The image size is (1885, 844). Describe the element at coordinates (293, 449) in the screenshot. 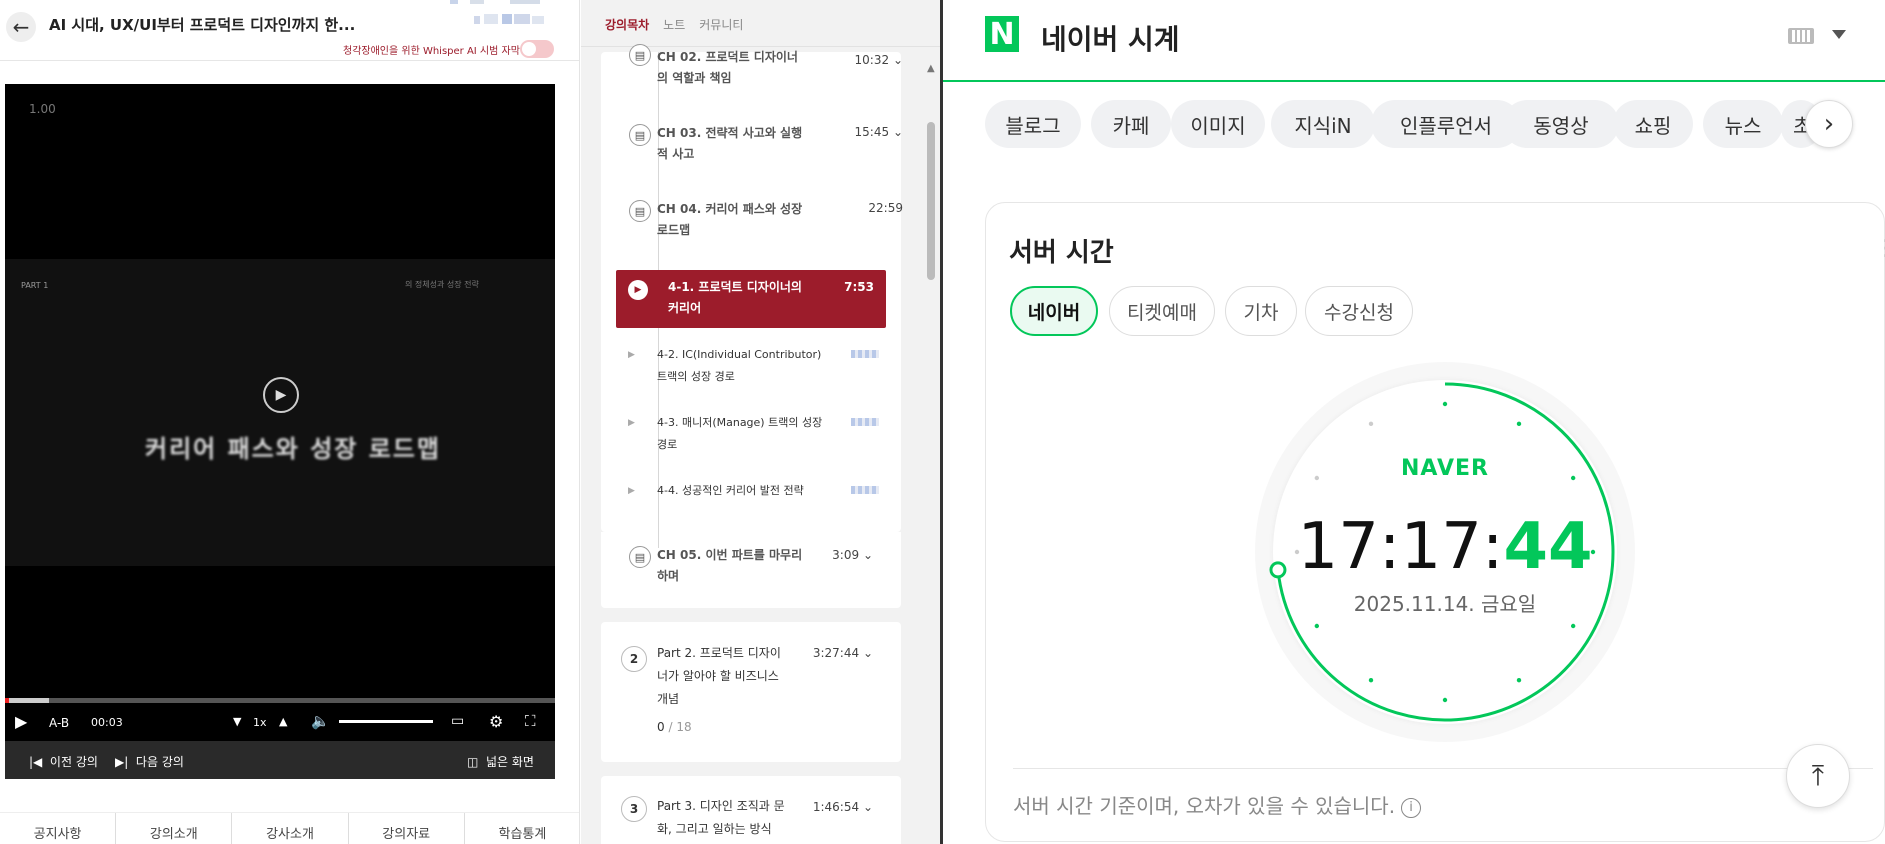

I see `slide-title: 커리어 패스와 성장 로드맵` at that location.